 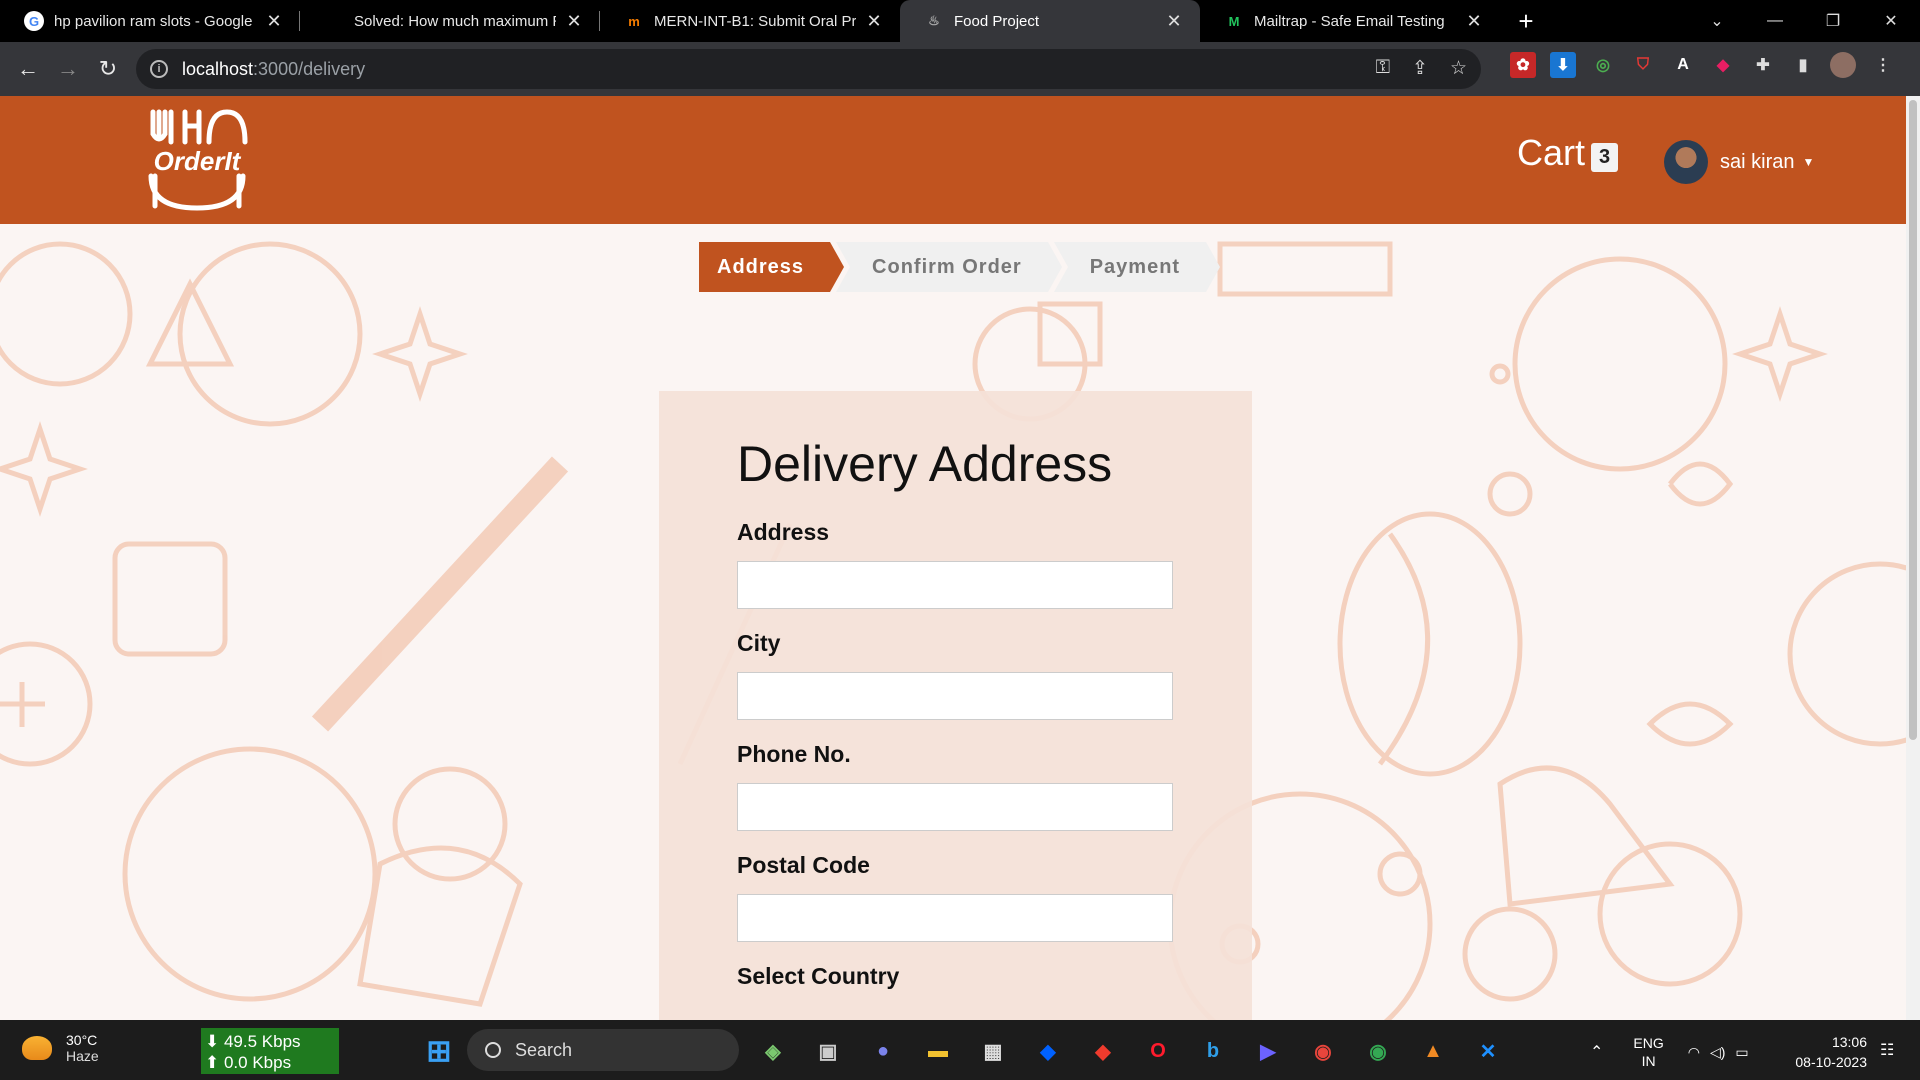 I want to click on close-window-icon: ✕, so click(x=1891, y=21).